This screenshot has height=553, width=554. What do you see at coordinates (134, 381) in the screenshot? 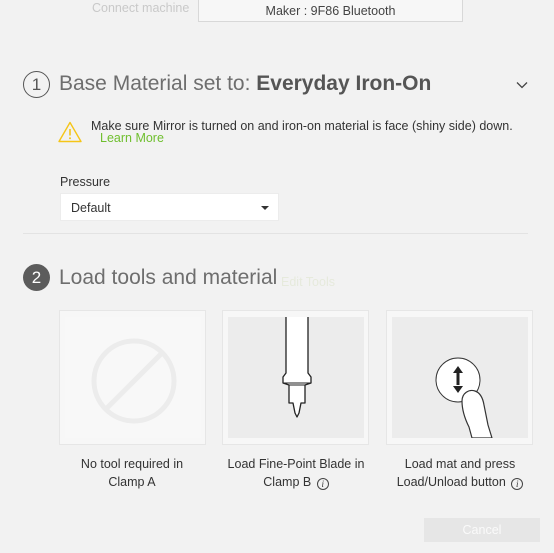
I see `no-tool-icon` at bounding box center [134, 381].